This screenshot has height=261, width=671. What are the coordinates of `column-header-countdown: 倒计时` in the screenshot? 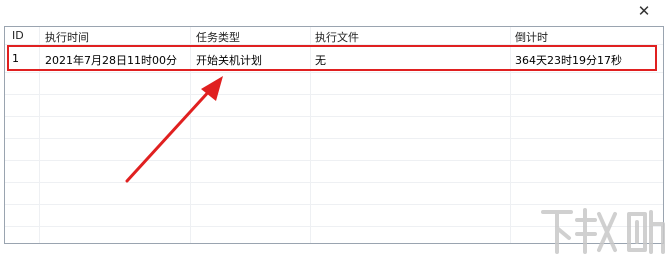 It's located at (531, 37).